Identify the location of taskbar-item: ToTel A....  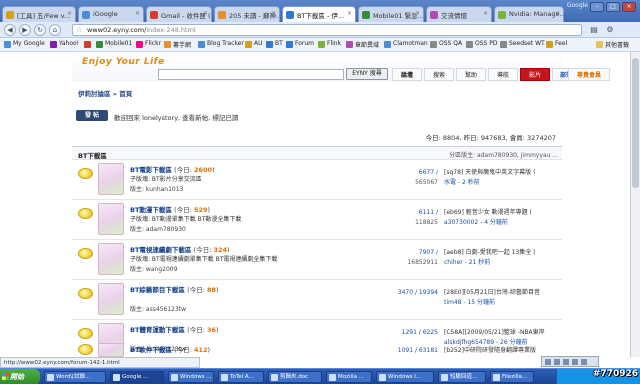
(241, 377).